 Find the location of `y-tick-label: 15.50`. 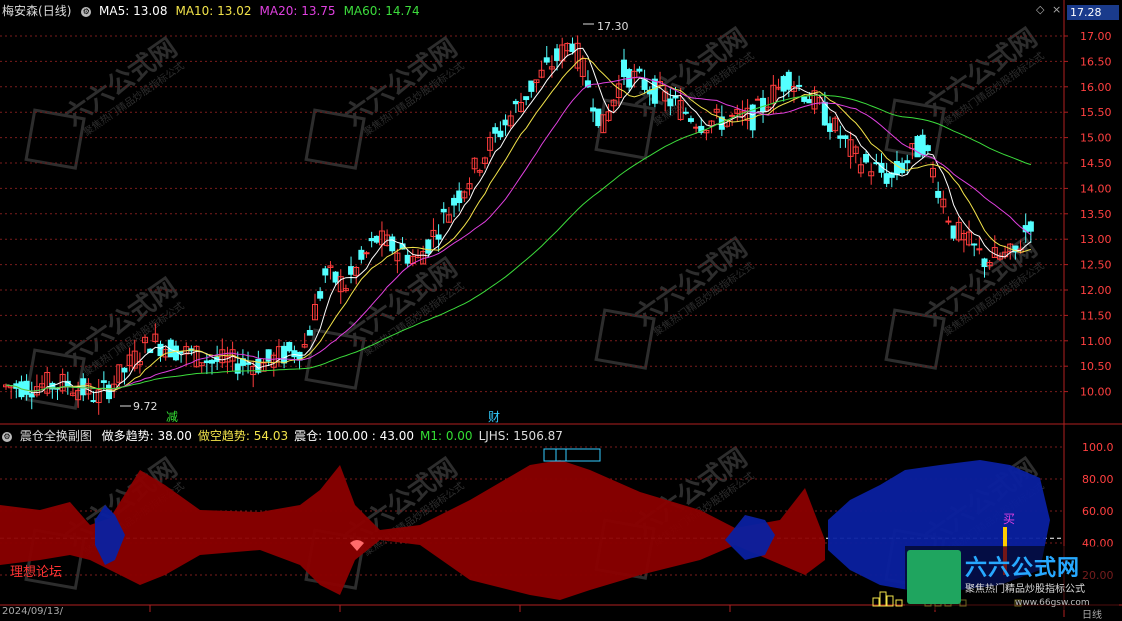

y-tick-label: 15.50 is located at coordinates (1096, 112).